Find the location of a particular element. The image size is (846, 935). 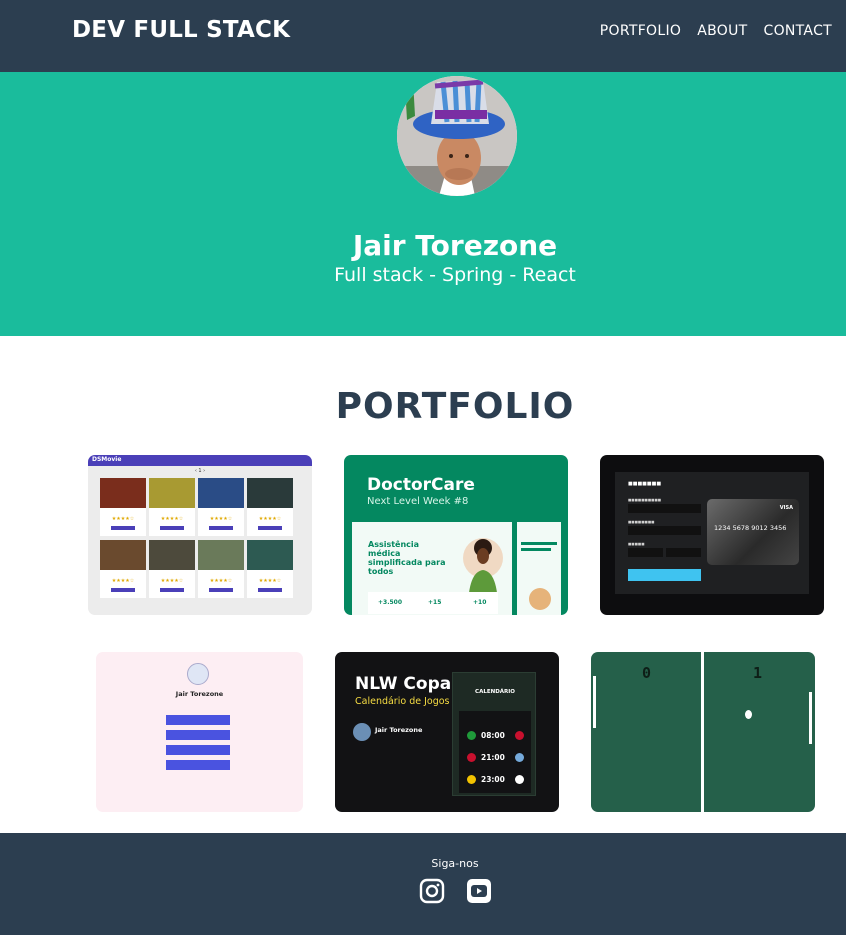

pong-ball is located at coordinates (748, 714).